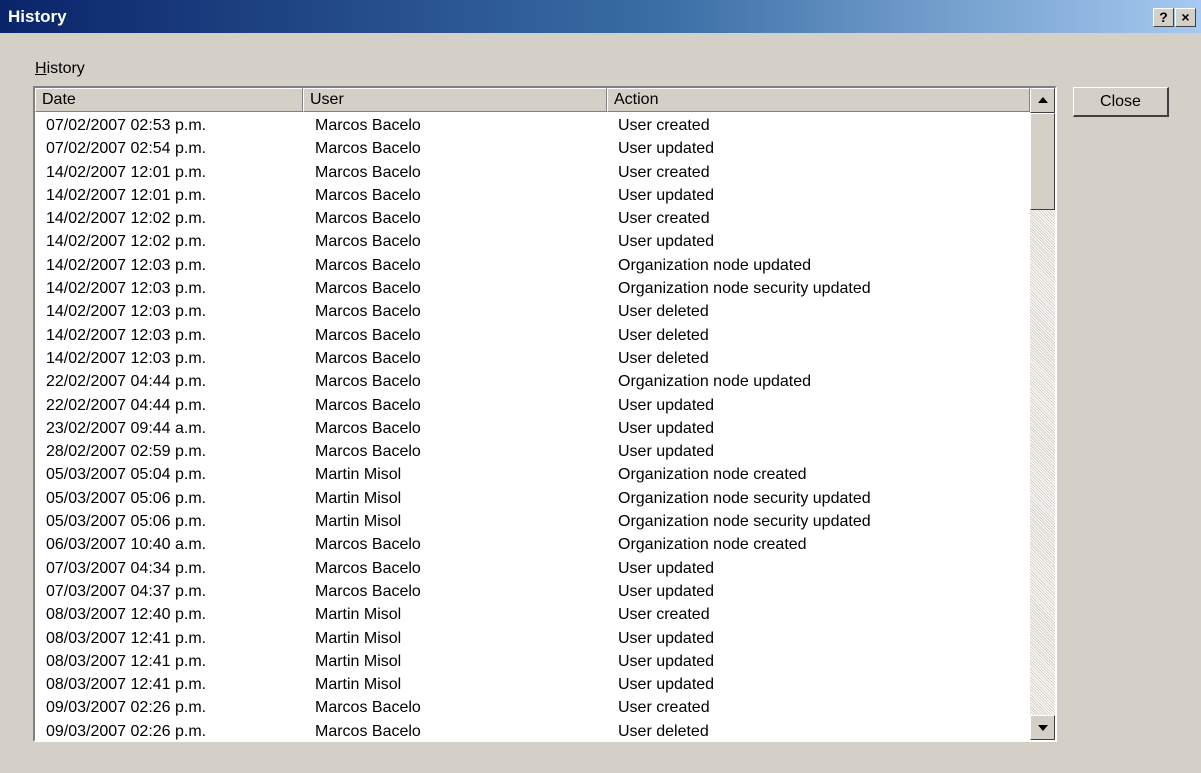  What do you see at coordinates (126, 195) in the screenshot?
I see `date-cell: 14/02/2007 12:01 p.m.` at bounding box center [126, 195].